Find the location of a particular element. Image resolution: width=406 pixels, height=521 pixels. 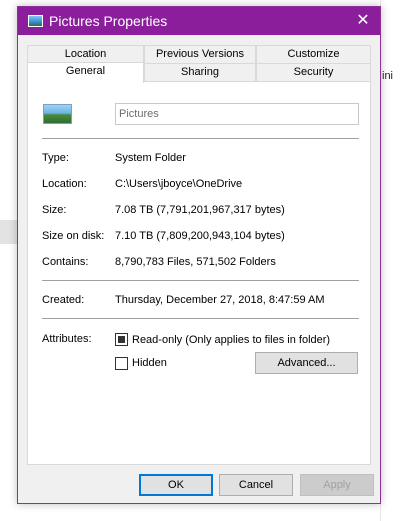

apply-button: Apply is located at coordinates (337, 485).